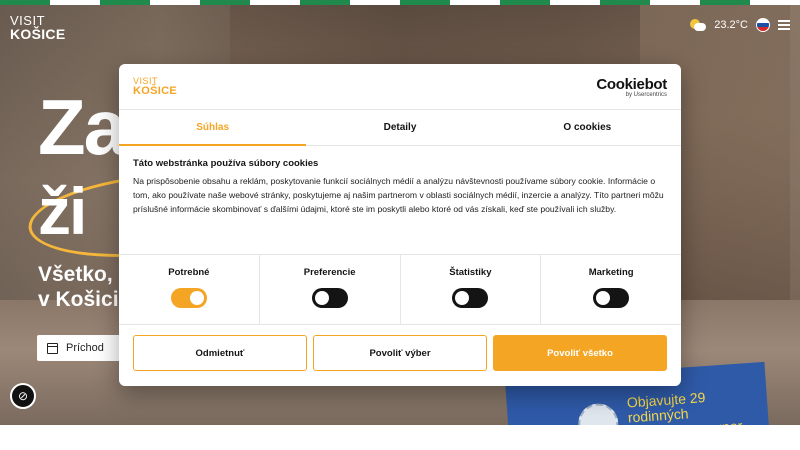 The height and width of the screenshot is (450, 800). I want to click on dialog-header: VISIT KOŠICE Cookiebot by Usercentrics, so click(400, 87).